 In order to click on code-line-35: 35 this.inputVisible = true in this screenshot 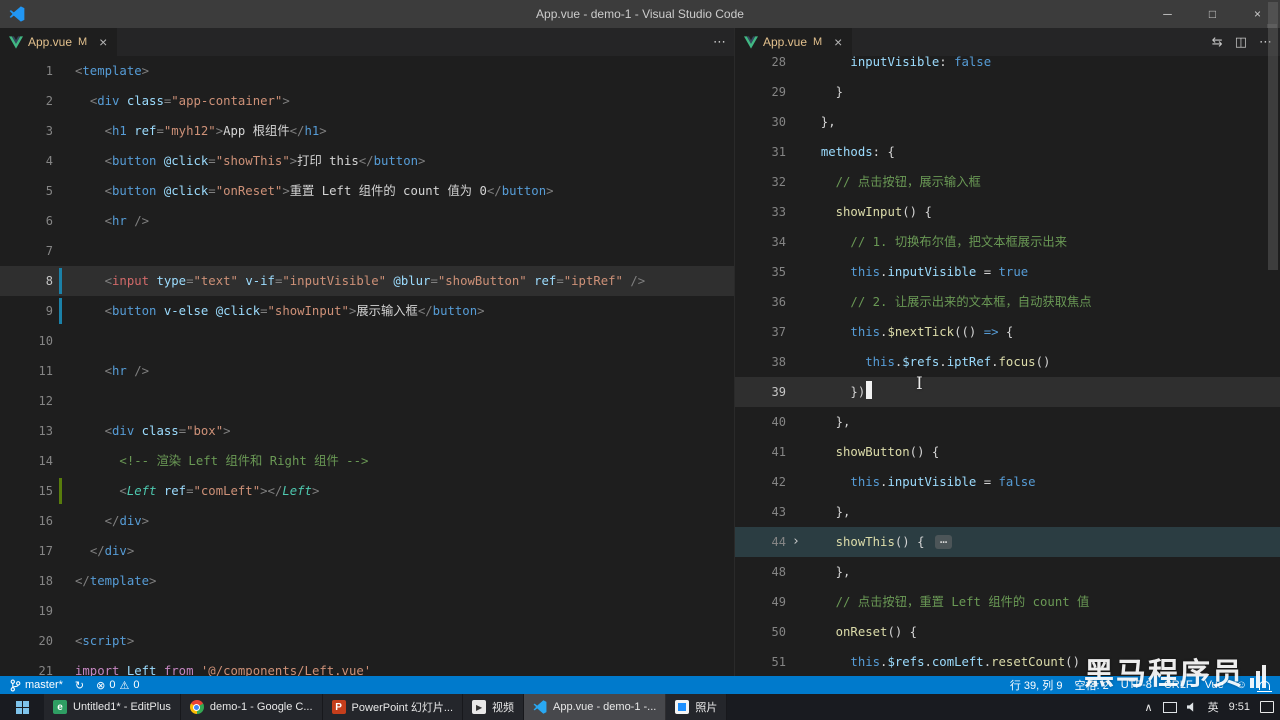, I will do `click(1007, 272)`.